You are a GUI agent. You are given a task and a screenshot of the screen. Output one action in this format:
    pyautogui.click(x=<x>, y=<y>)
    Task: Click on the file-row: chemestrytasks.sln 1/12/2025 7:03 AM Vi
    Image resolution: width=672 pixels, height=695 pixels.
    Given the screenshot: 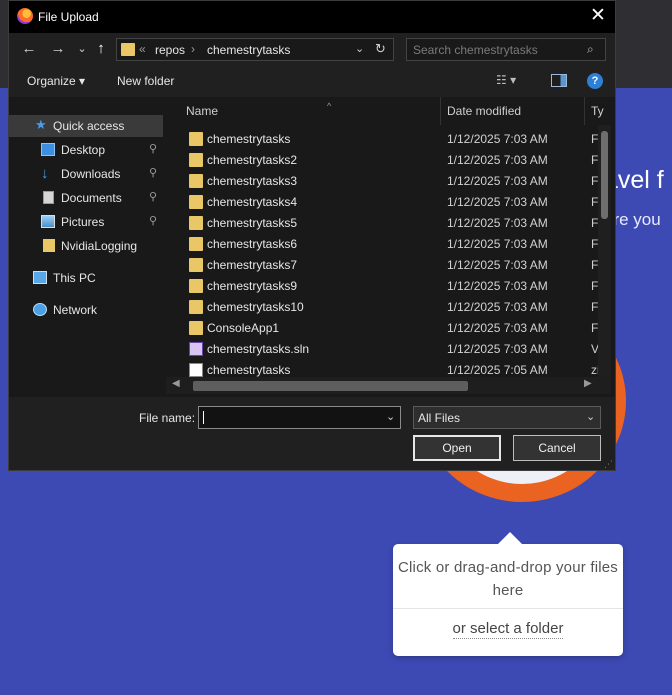 What is the action you would take?
    pyautogui.click(x=388, y=349)
    